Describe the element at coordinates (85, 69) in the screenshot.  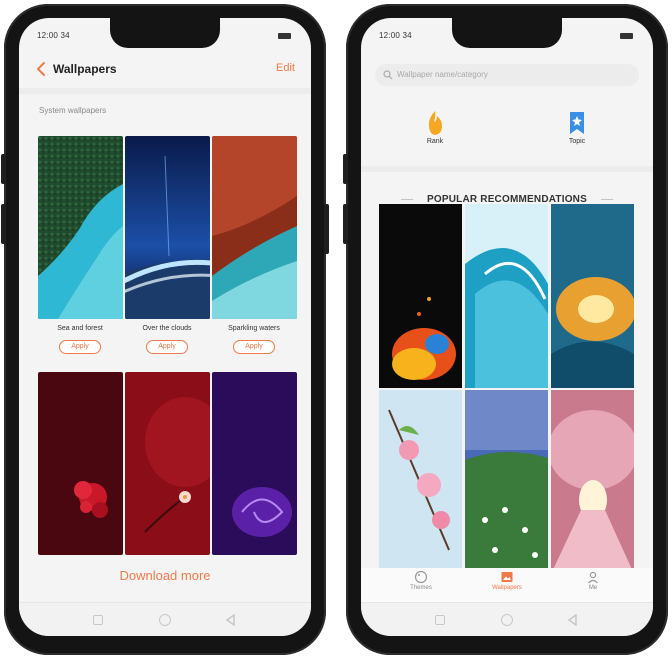
I see `page-title: Wallpapers` at that location.